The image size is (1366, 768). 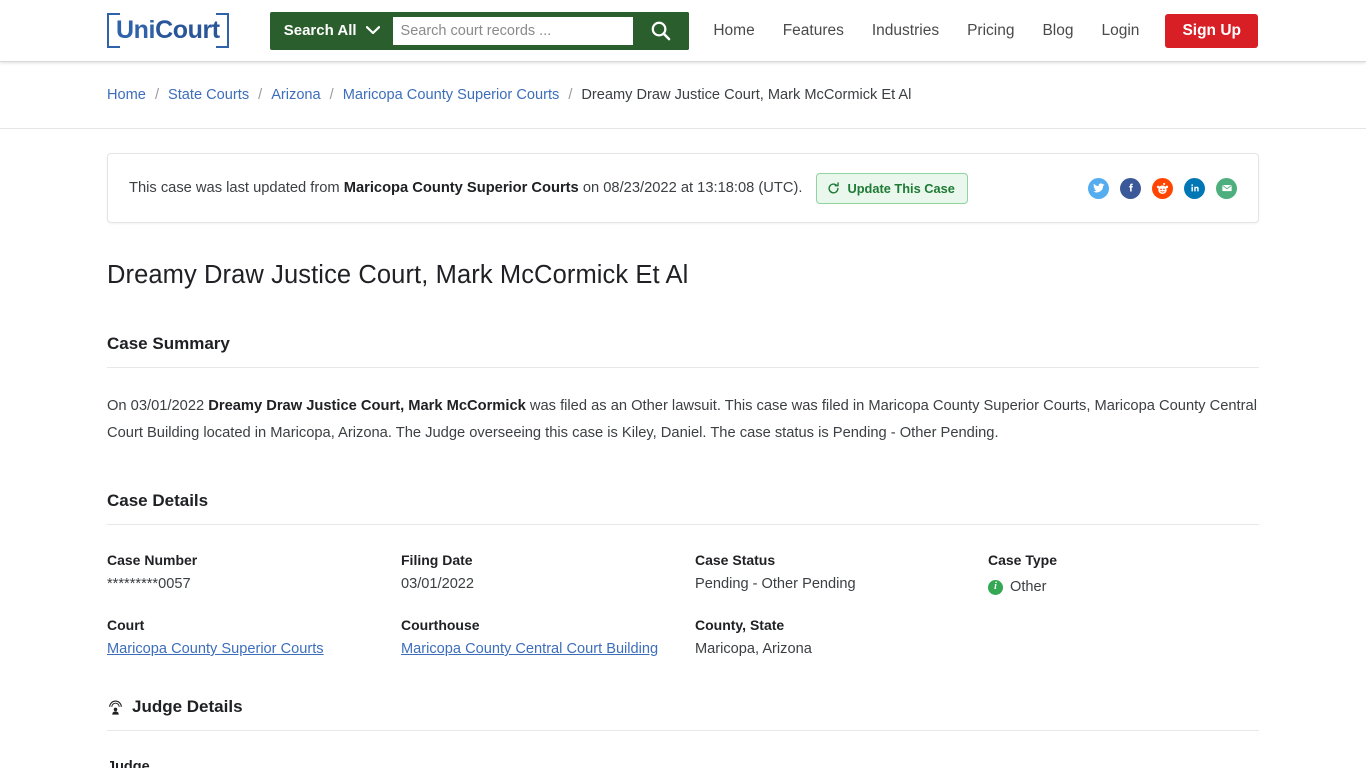 I want to click on case-summary-heading: Case Summary, so click(x=683, y=351).